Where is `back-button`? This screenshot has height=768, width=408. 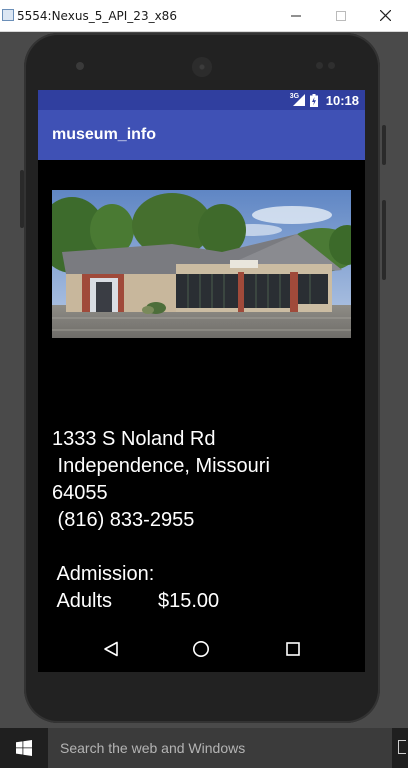 back-button is located at coordinates (111, 649).